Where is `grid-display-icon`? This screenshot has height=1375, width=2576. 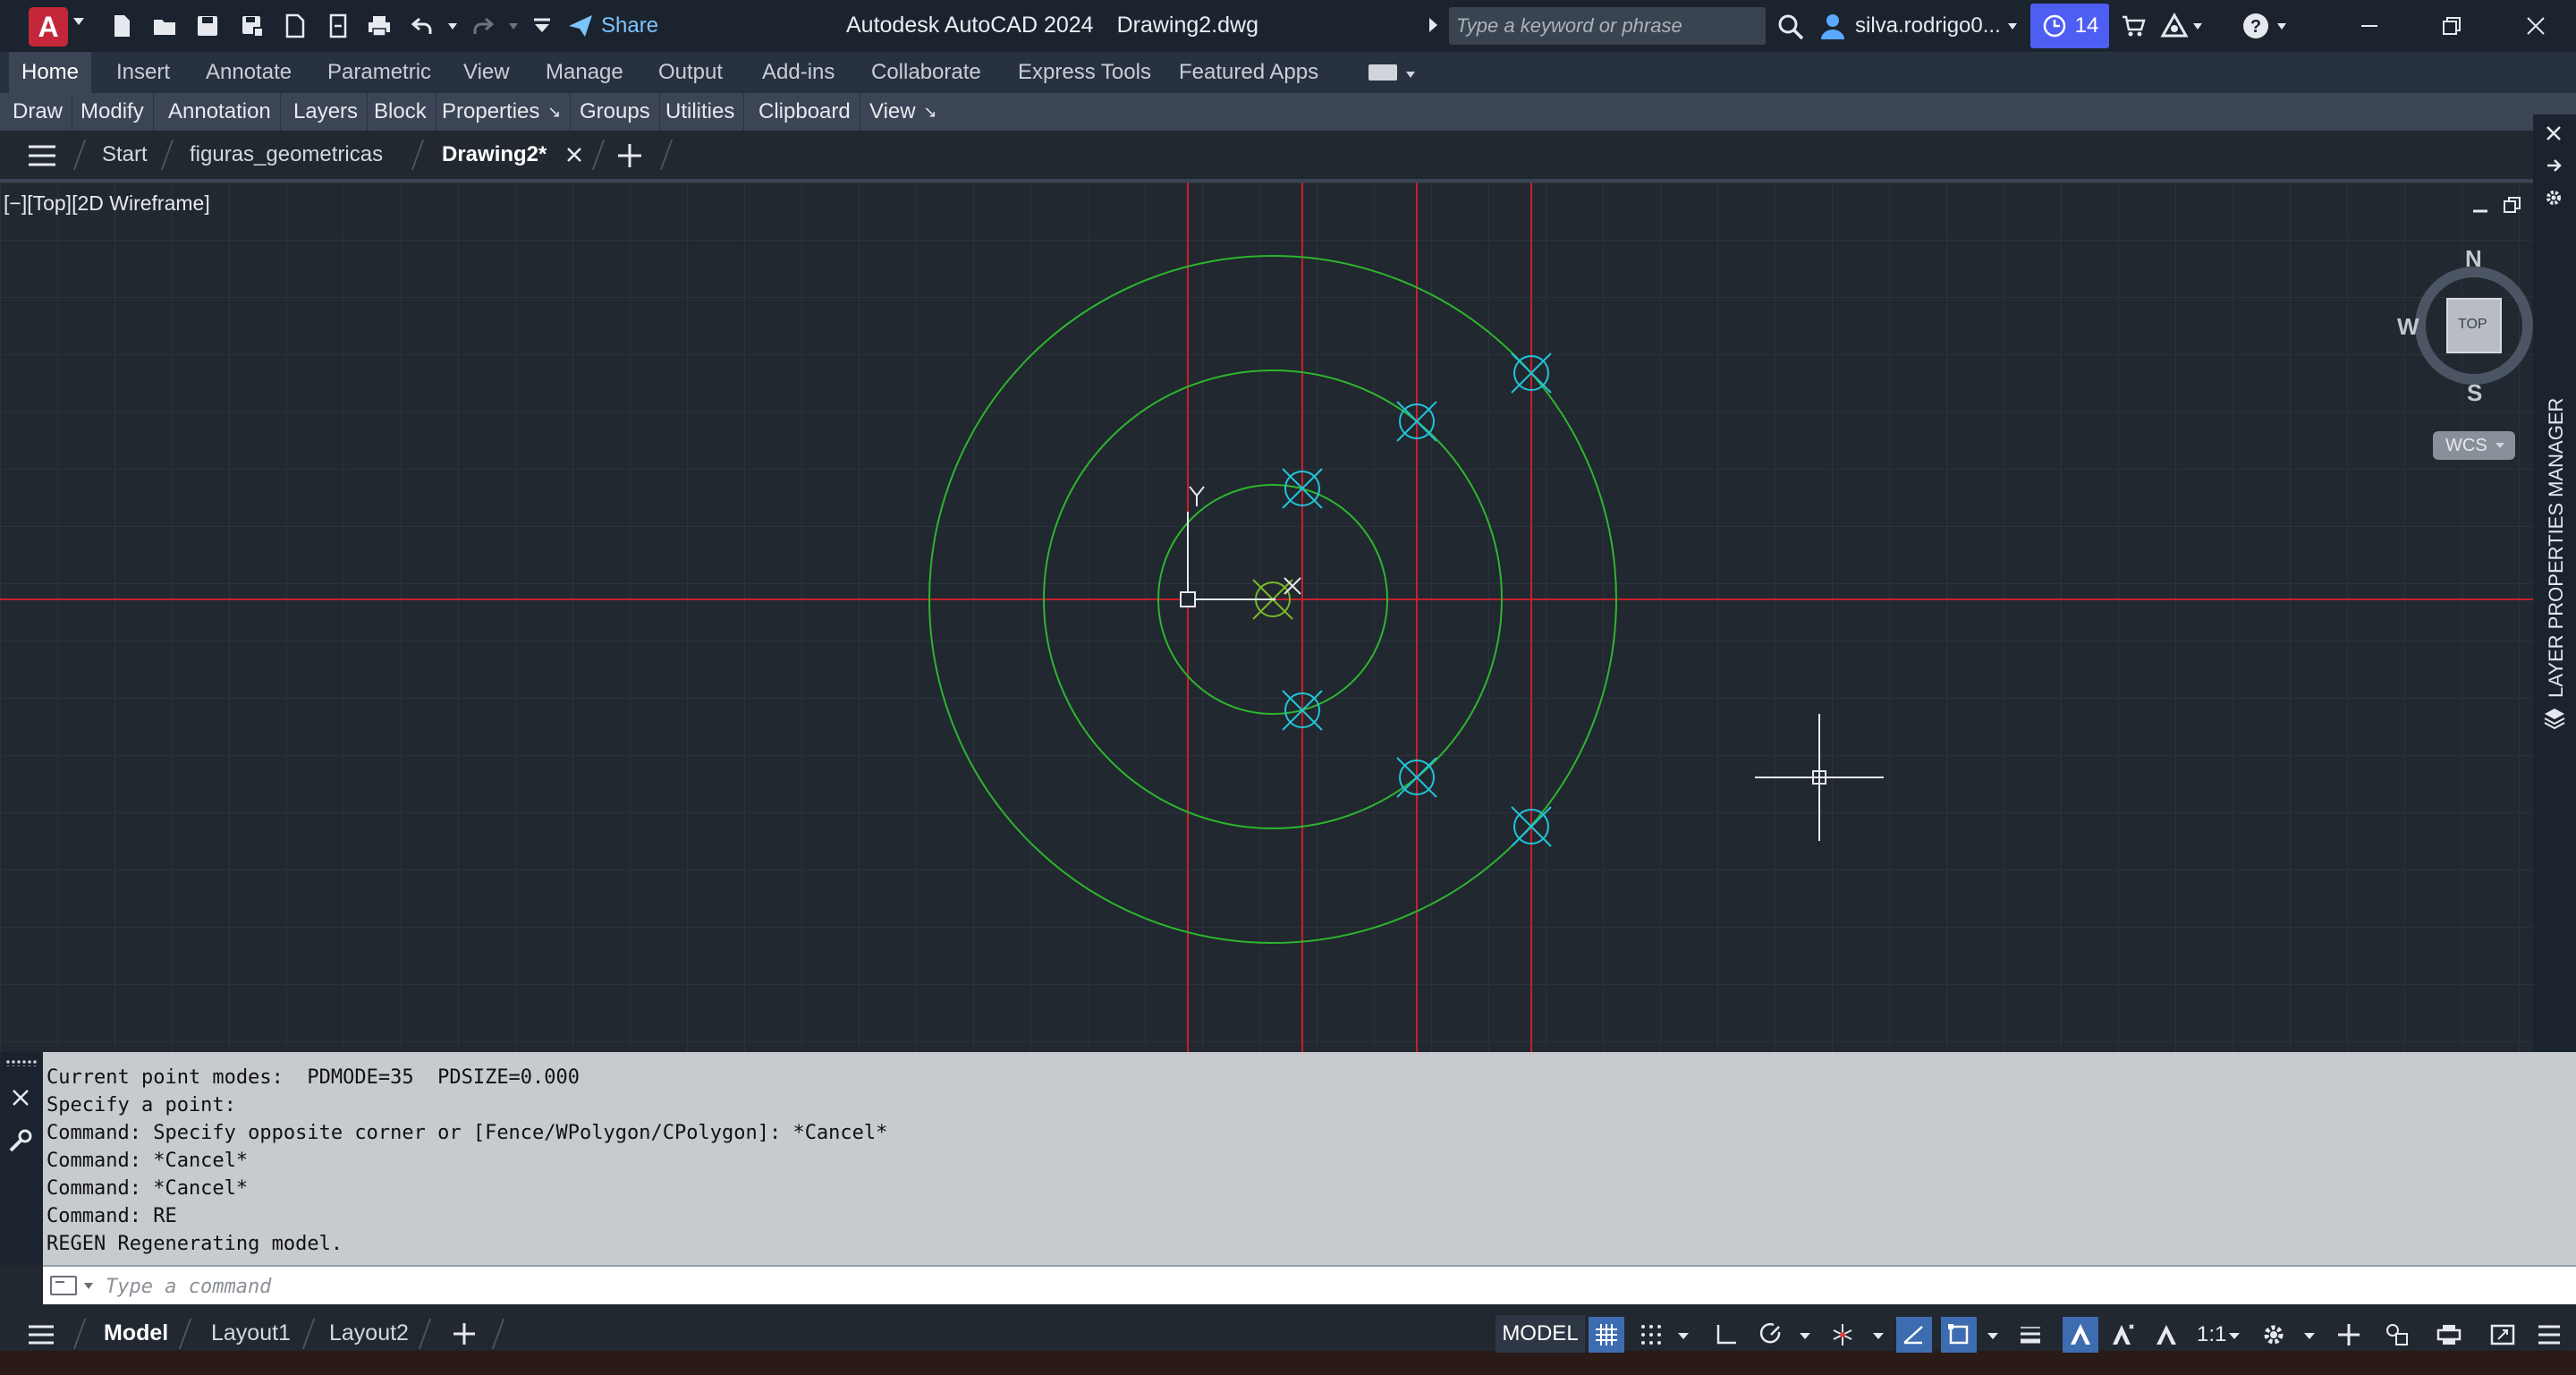
grid-display-icon is located at coordinates (1606, 1335).